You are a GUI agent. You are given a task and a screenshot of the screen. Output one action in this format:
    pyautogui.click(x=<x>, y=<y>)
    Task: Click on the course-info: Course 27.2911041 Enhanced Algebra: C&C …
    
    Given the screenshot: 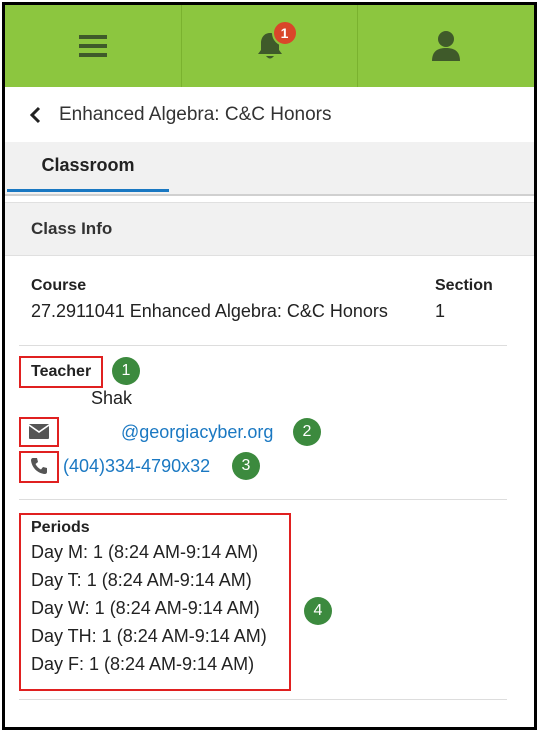 What is the action you would take?
    pyautogui.click(x=209, y=299)
    